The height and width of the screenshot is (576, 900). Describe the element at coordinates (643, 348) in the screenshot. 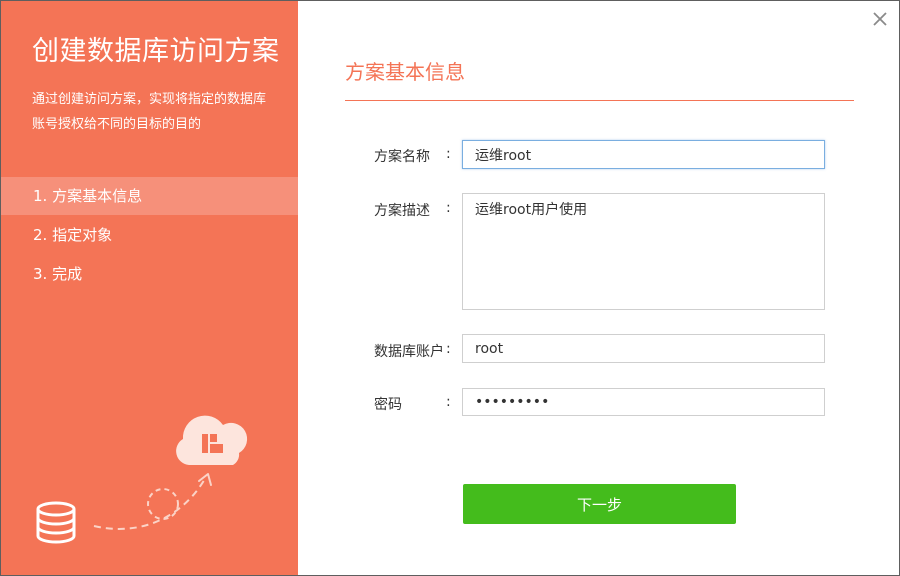

I see `db-account-input` at that location.